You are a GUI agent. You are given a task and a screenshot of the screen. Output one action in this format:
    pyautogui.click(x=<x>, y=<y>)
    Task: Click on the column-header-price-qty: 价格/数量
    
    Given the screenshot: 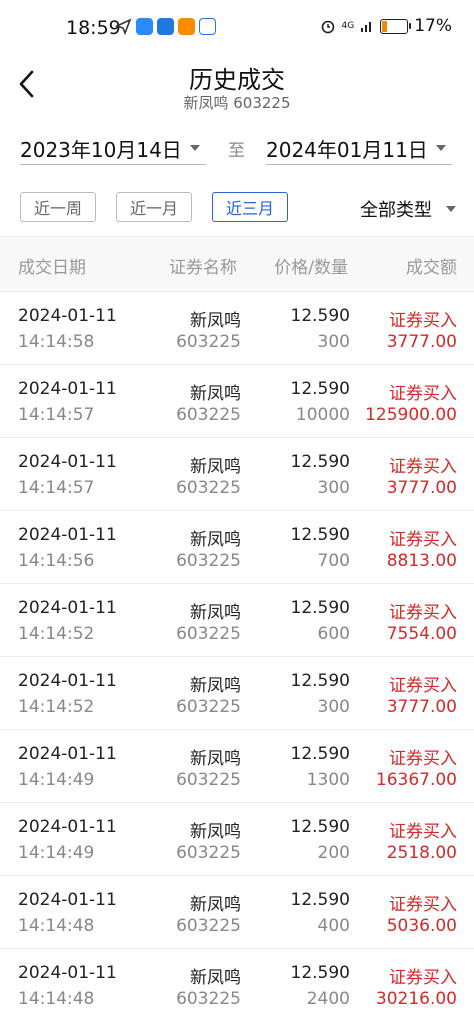 What is the action you would take?
    pyautogui.click(x=311, y=268)
    